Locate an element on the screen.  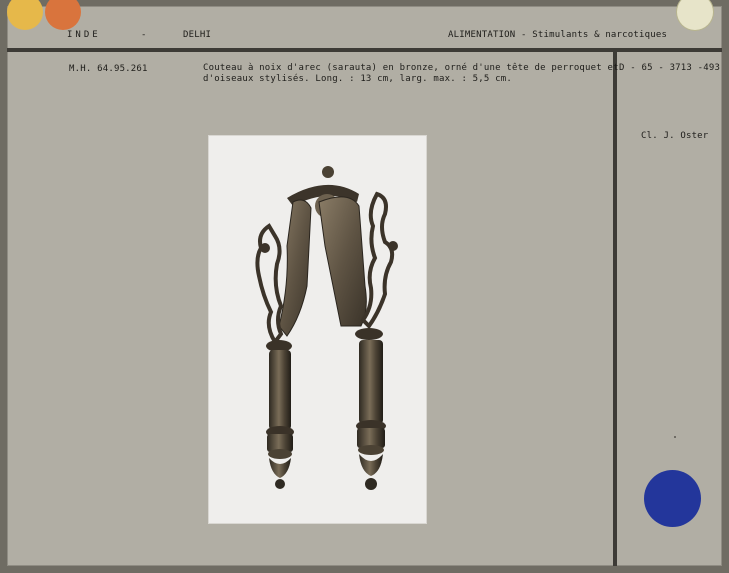
country-label: INDE is located at coordinates (84, 35).